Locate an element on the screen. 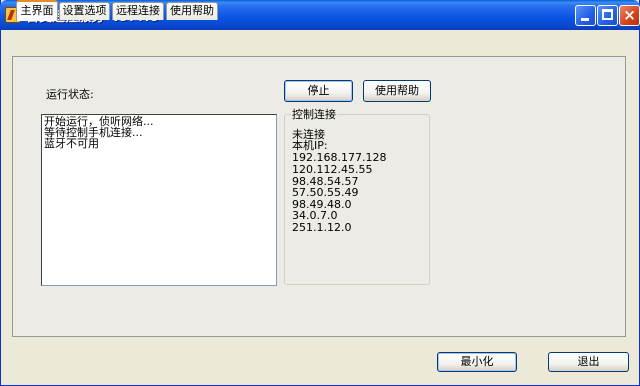  tab-settings: 设置选项 is located at coordinates (84, 11).